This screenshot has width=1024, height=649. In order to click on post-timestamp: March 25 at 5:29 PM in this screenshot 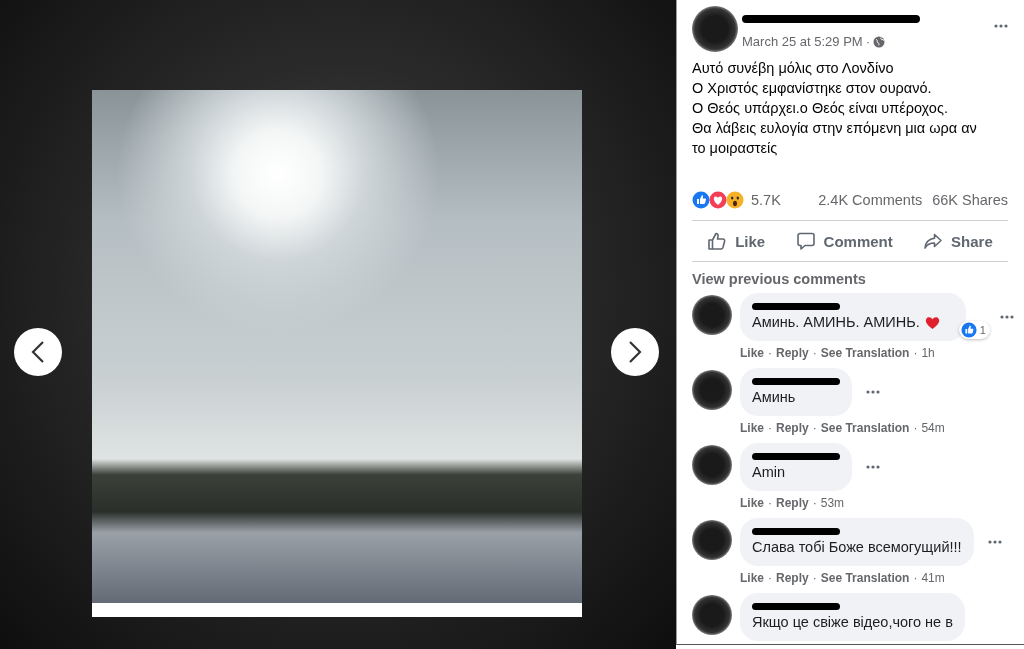, I will do `click(802, 41)`.